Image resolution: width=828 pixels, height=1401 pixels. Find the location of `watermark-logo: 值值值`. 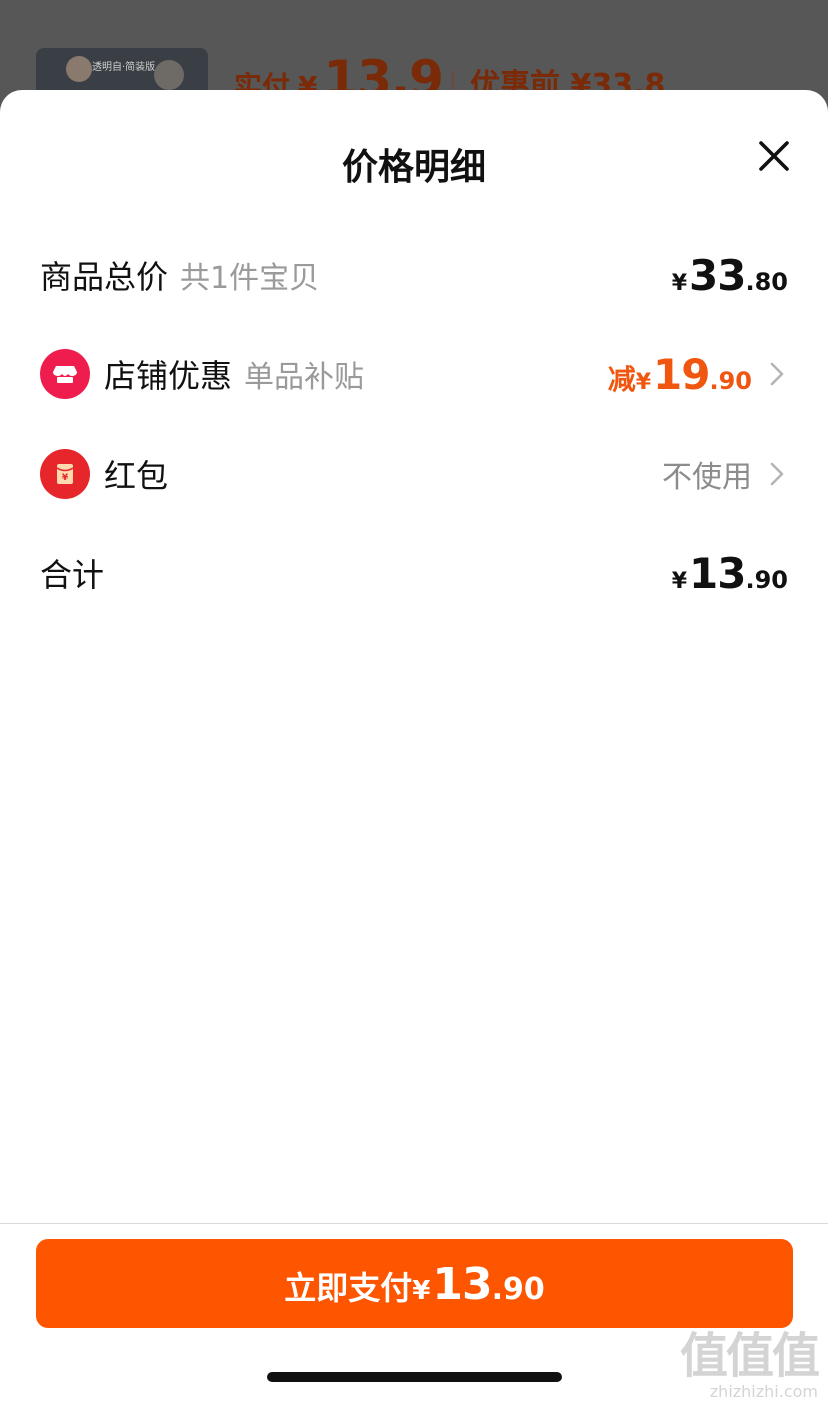

watermark-logo: 值值值 is located at coordinates (749, 1356).